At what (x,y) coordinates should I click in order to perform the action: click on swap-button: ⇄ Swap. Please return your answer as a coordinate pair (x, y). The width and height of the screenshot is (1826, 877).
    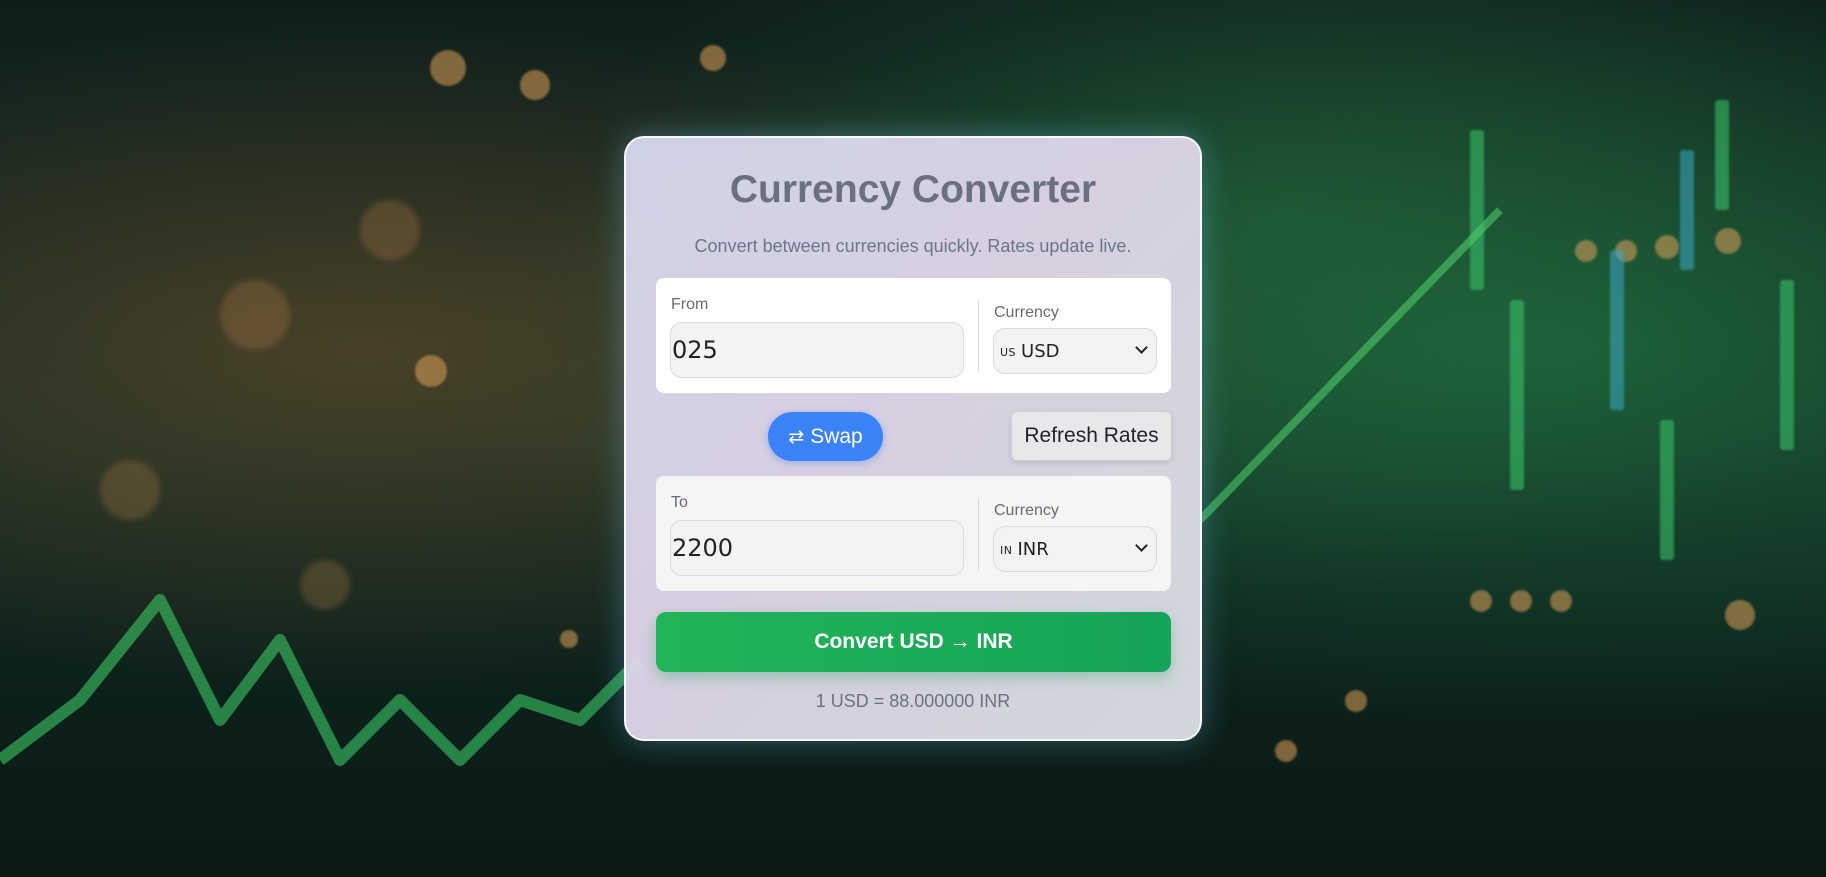
    Looking at the image, I should click on (825, 436).